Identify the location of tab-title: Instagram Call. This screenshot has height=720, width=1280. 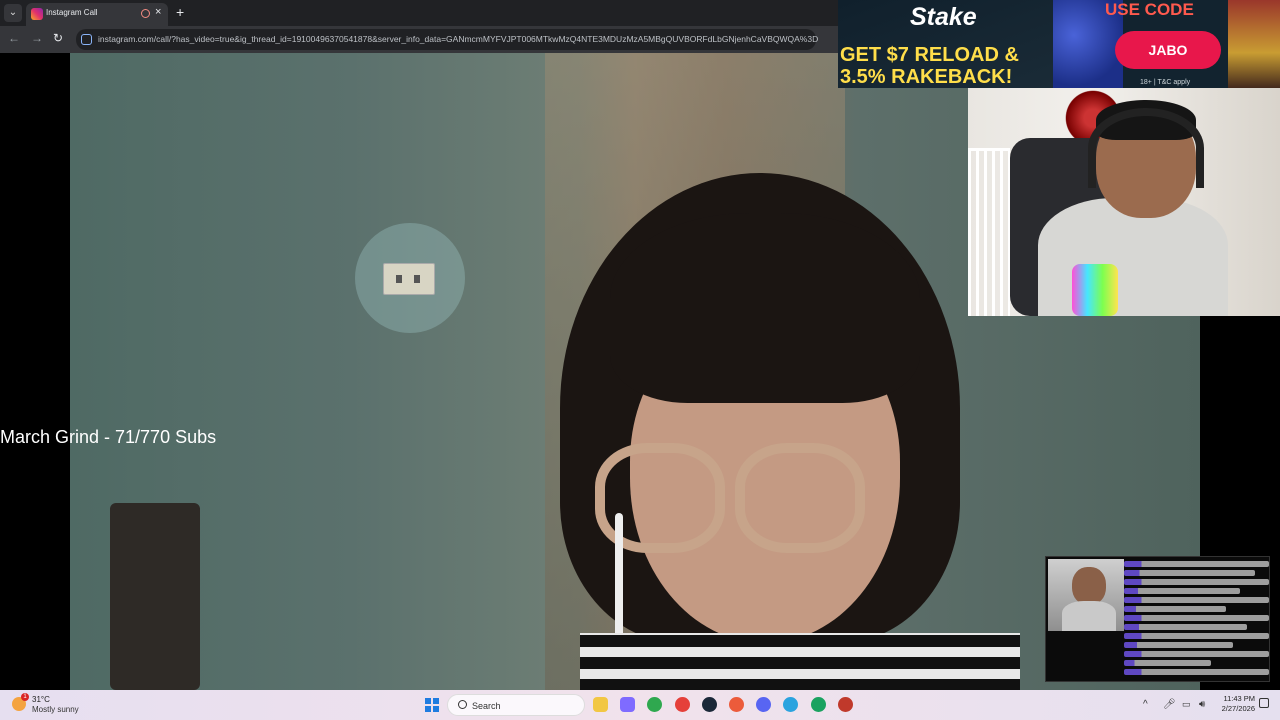
(72, 12).